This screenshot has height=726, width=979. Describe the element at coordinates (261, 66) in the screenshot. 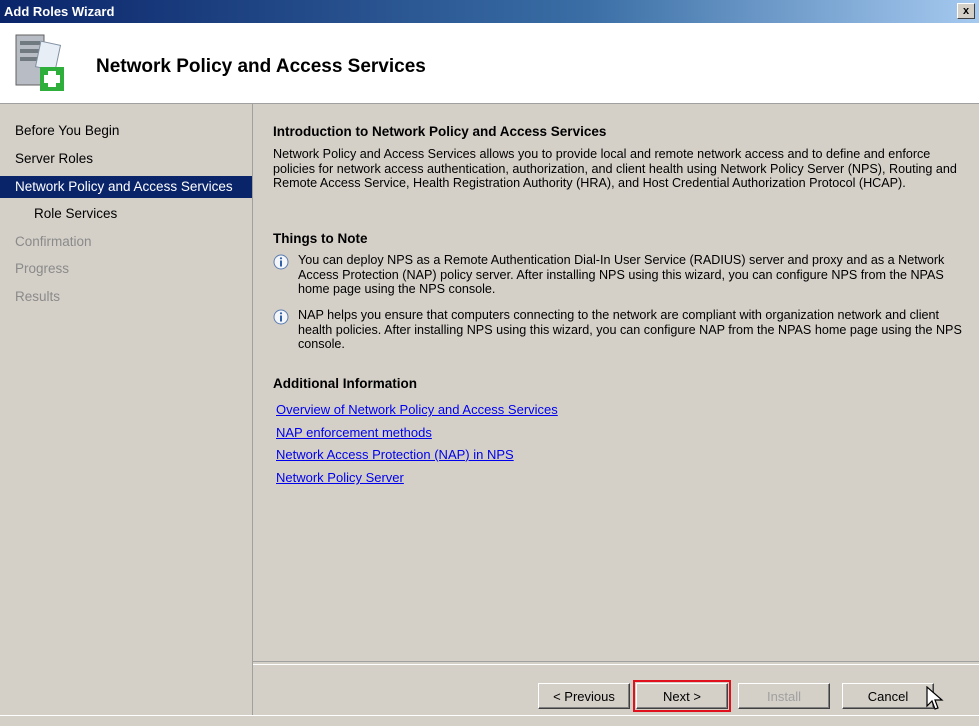

I see `page-title: Network Policy and Access Services` at that location.